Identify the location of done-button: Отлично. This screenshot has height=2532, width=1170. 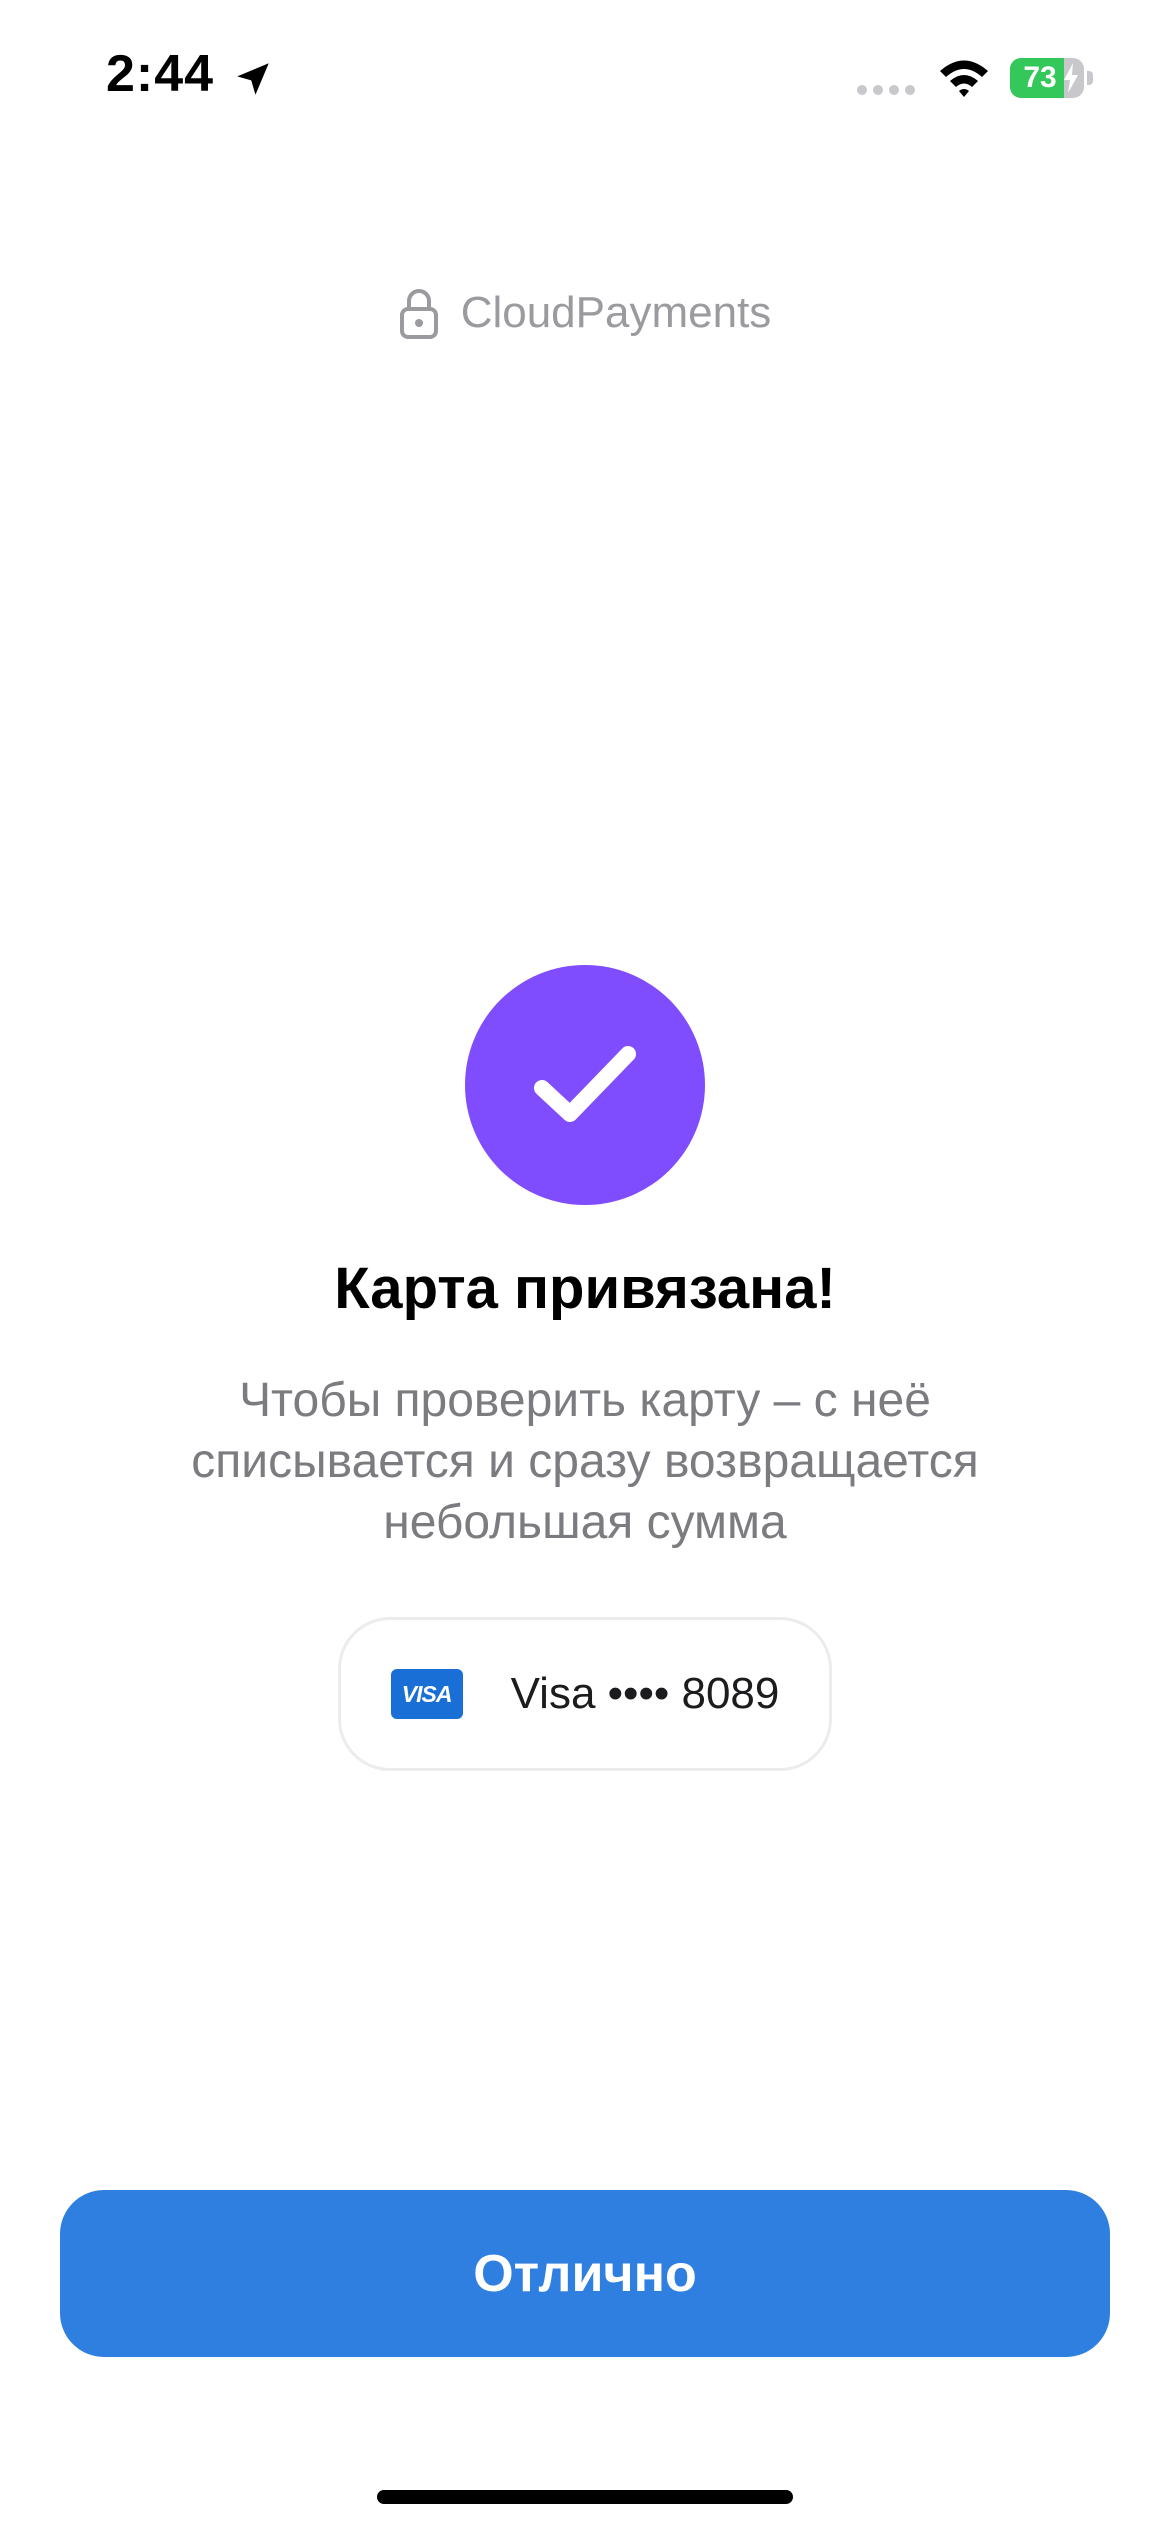
(585, 2273).